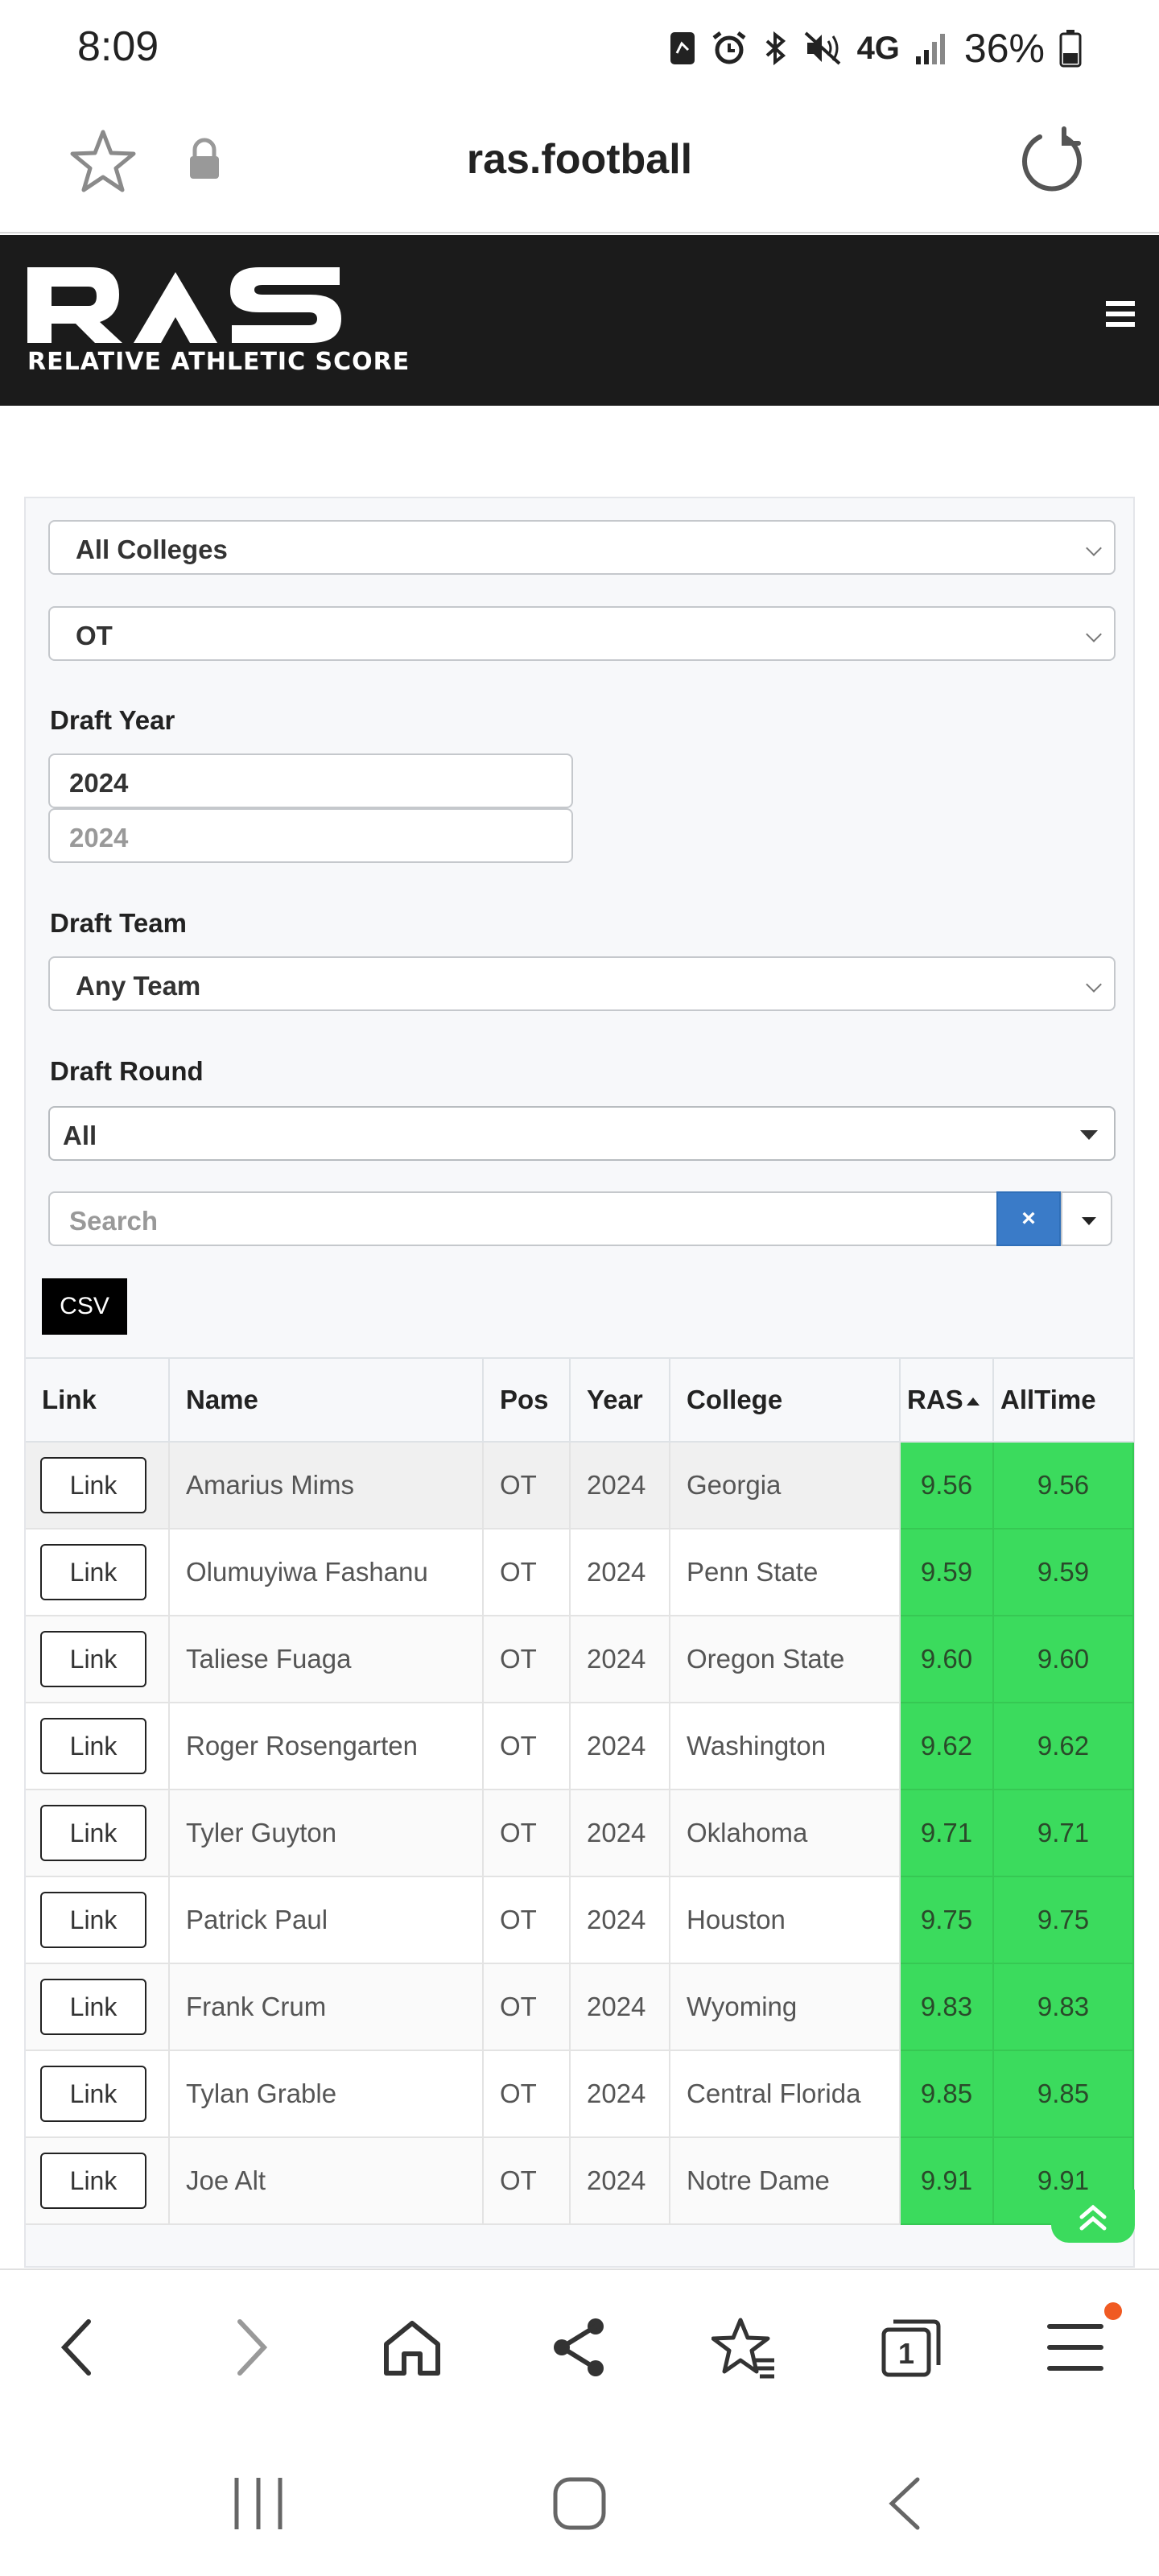  I want to click on name-cell: Olumuyiwa Fashanu, so click(326, 1572).